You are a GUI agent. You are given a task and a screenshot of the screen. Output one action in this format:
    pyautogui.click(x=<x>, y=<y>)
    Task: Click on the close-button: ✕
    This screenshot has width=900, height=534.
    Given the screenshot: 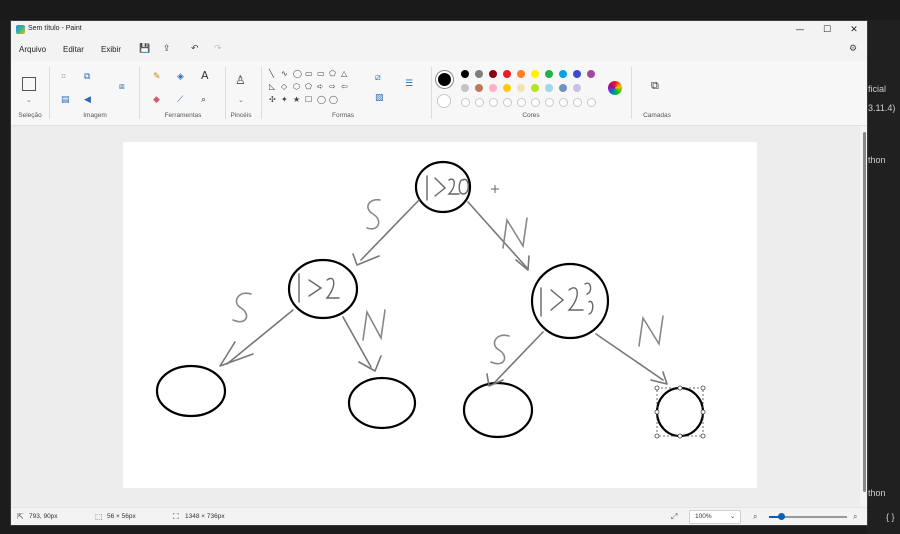 What is the action you would take?
    pyautogui.click(x=854, y=30)
    